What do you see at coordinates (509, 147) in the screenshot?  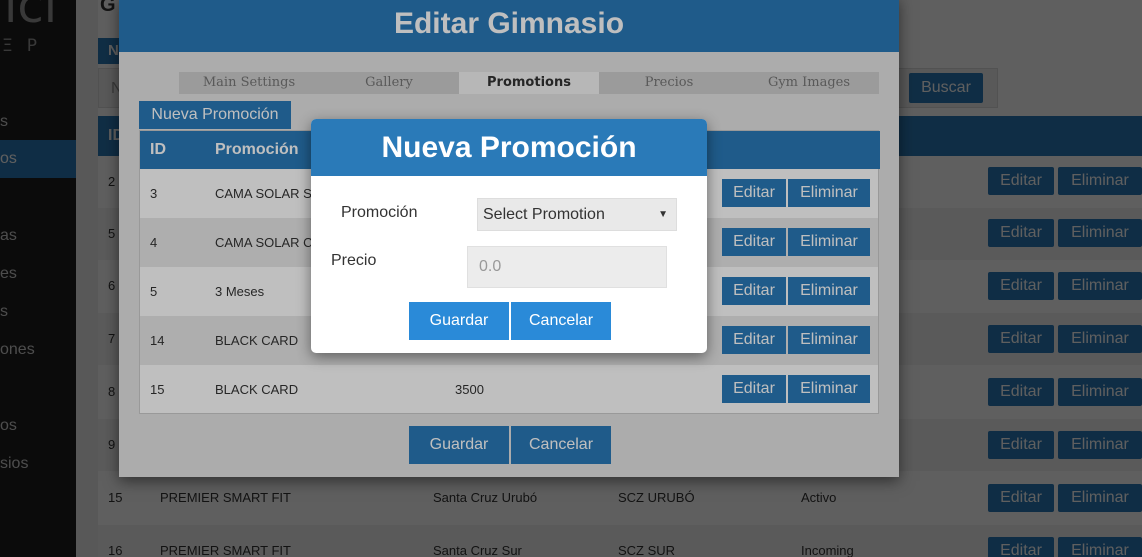 I see `new-promotion-title: Nueva Promoción` at bounding box center [509, 147].